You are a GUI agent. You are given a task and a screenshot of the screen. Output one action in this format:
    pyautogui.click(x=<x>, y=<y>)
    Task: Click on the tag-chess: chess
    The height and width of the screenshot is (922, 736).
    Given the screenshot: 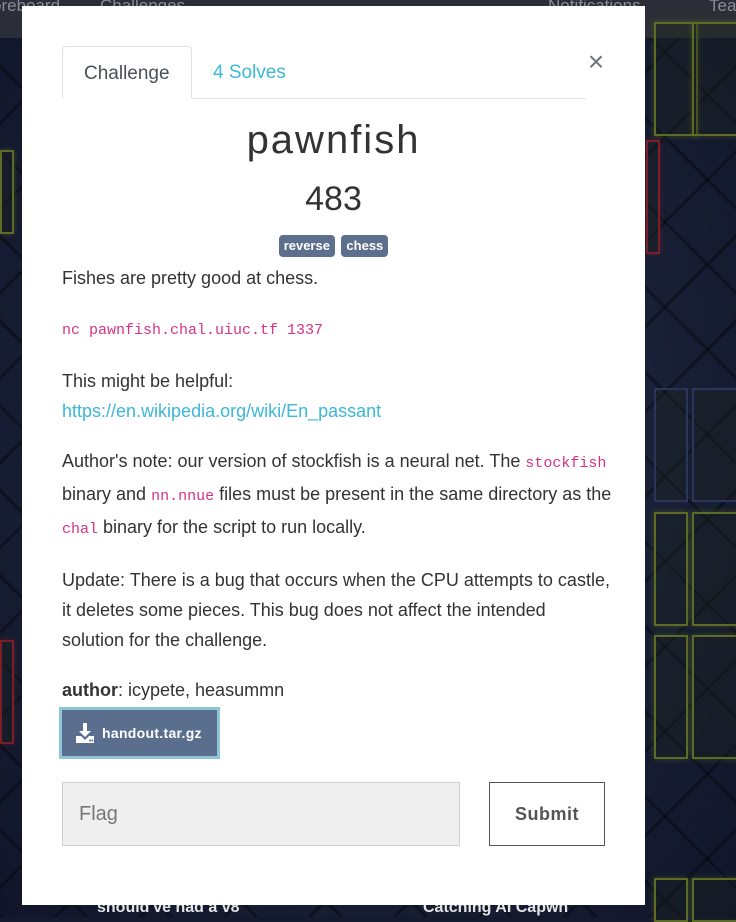 What is the action you would take?
    pyautogui.click(x=365, y=246)
    